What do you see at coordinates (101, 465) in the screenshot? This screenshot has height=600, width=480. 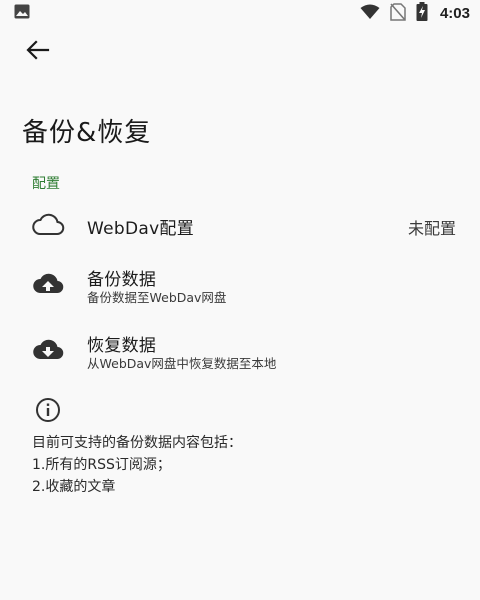 I see `info-line: 1.所有的RSS订阅源；` at bounding box center [101, 465].